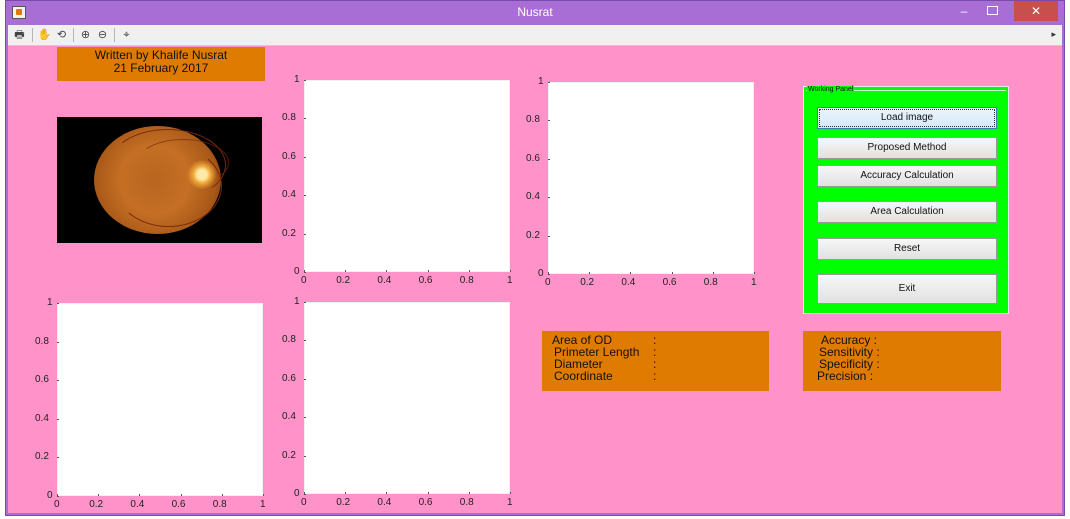 This screenshot has width=1070, height=519. I want to click on zoom-in-icon: ⊕, so click(85, 35).